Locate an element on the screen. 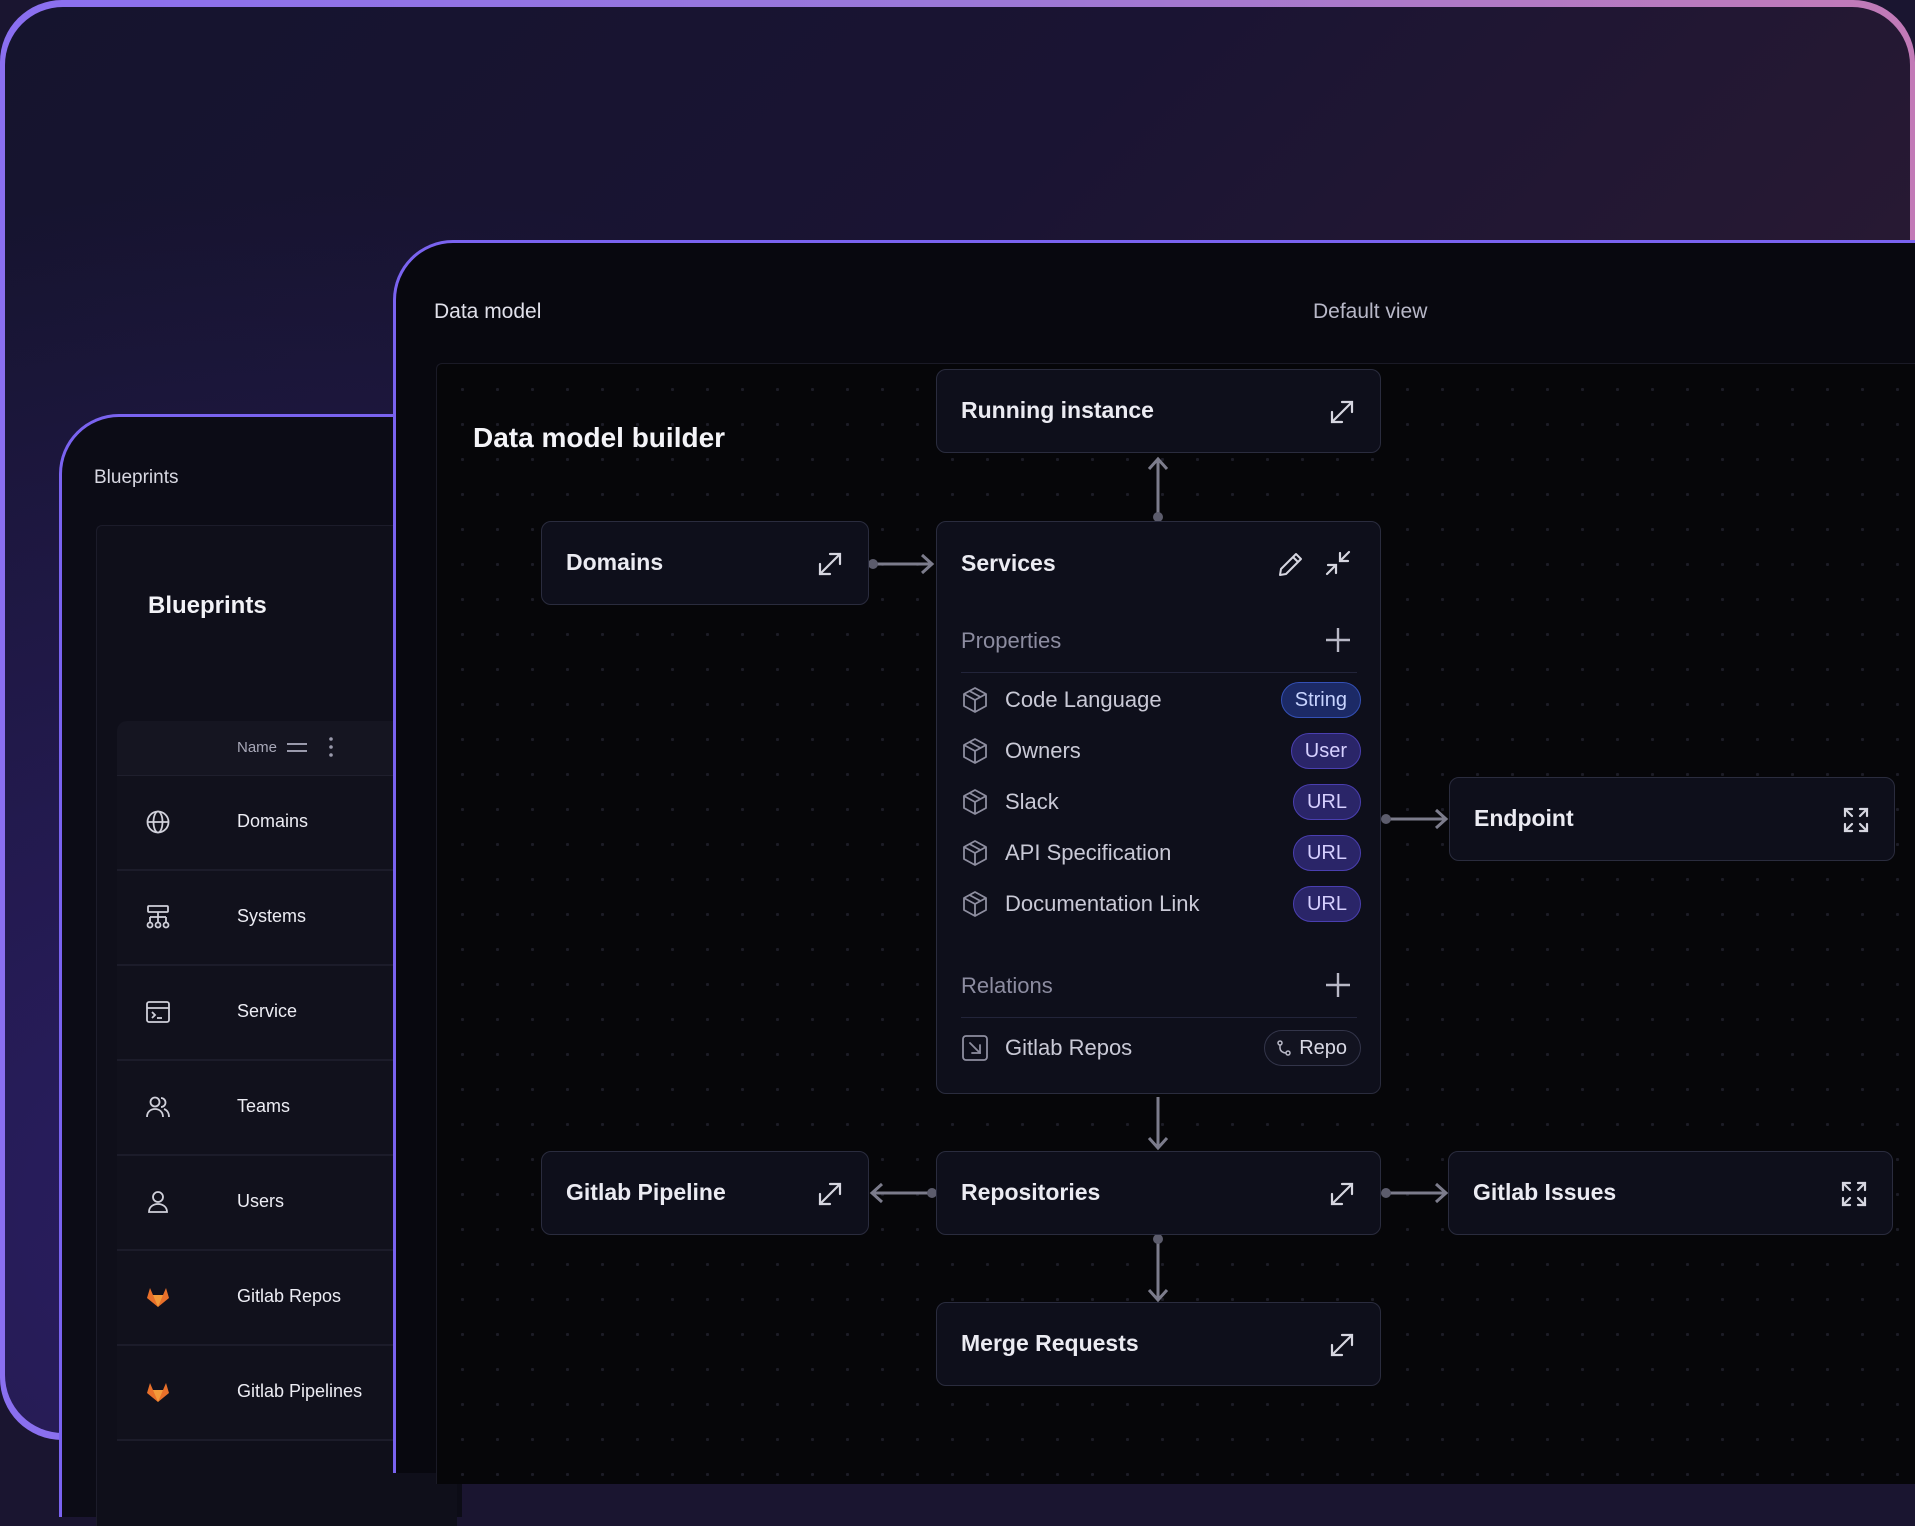  property-item: API Specification URL is located at coordinates (1161, 853).